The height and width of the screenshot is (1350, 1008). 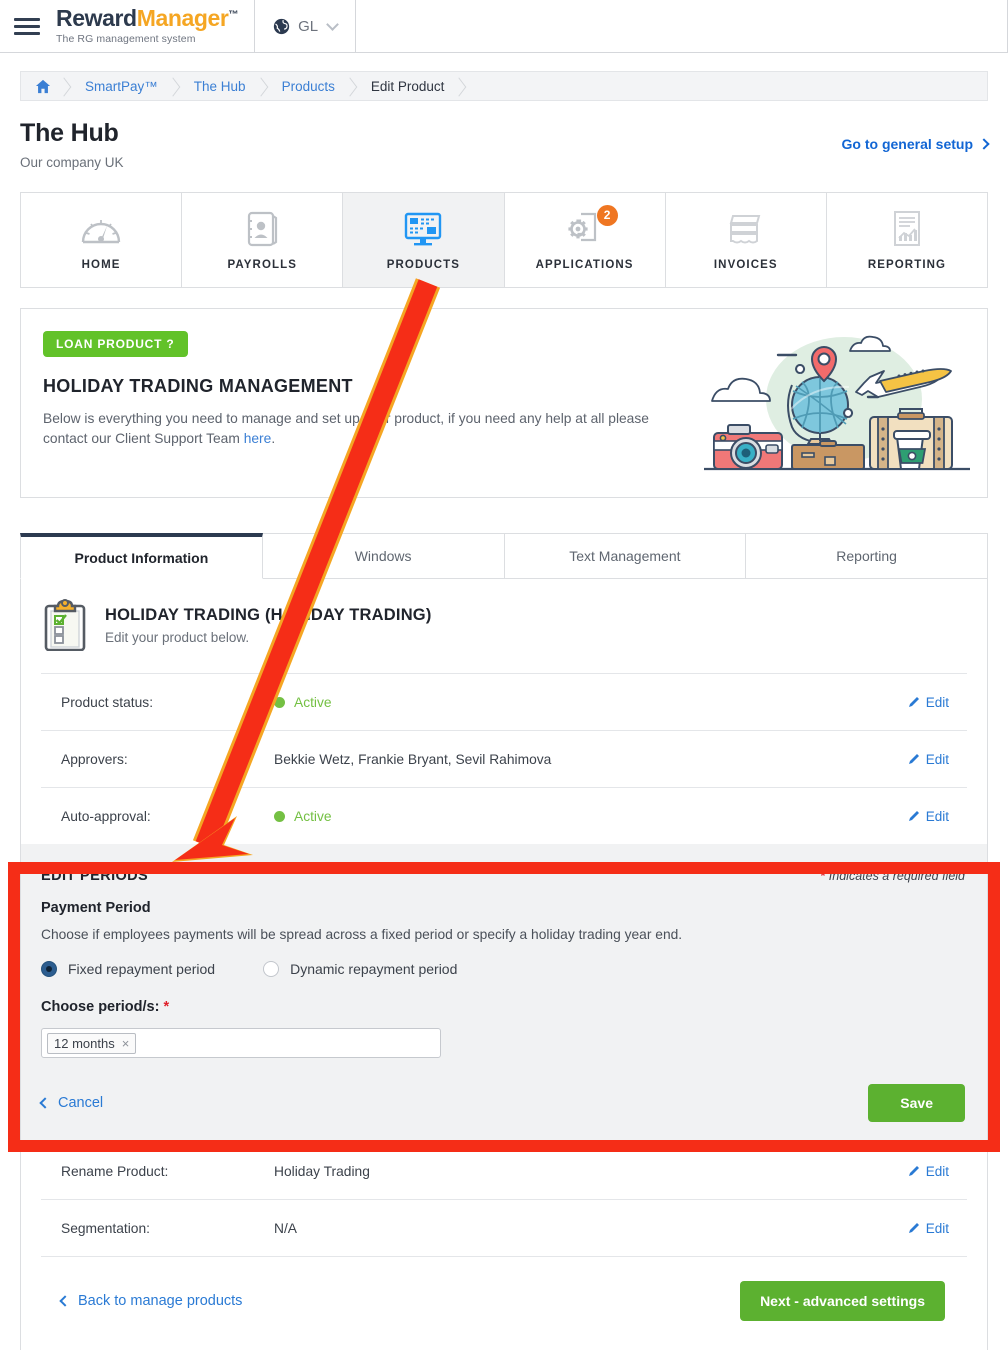 I want to click on receipt-icon, so click(x=745, y=228).